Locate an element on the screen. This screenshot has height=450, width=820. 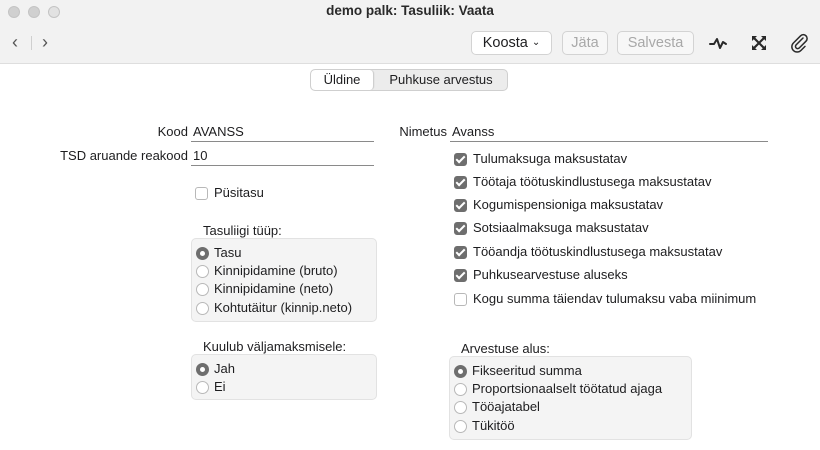
tab-uldine: Üldine is located at coordinates (342, 80).